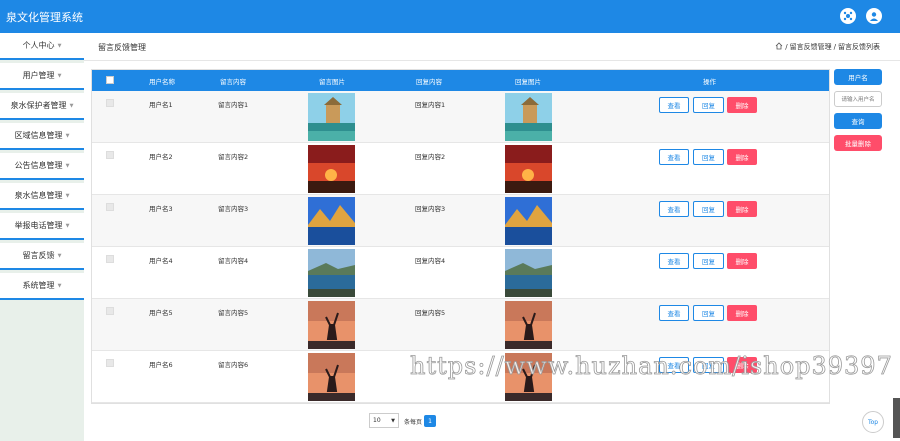  What do you see at coordinates (460, 169) in the screenshot?
I see `table-row: 用户名2 留言内容2 回复内容2 查看 回复 删除` at bounding box center [460, 169].